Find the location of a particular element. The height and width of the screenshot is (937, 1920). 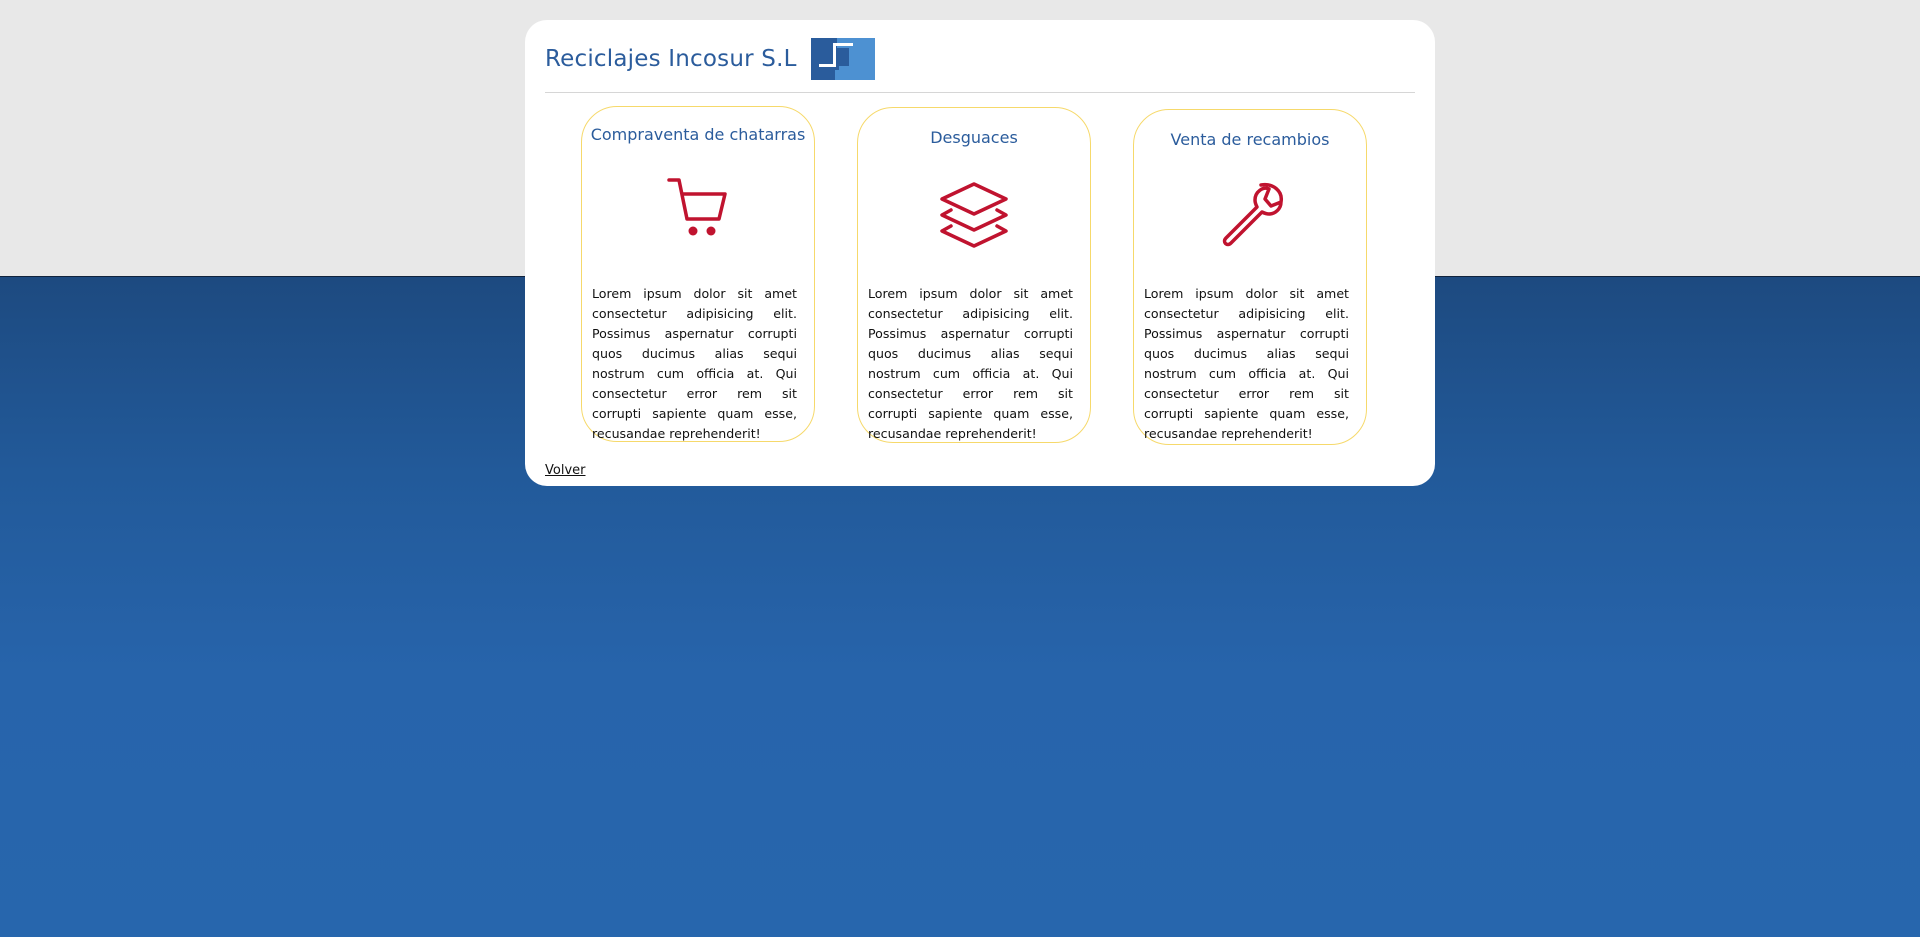

service-title: Compraventa de chatarras is located at coordinates (698, 134).